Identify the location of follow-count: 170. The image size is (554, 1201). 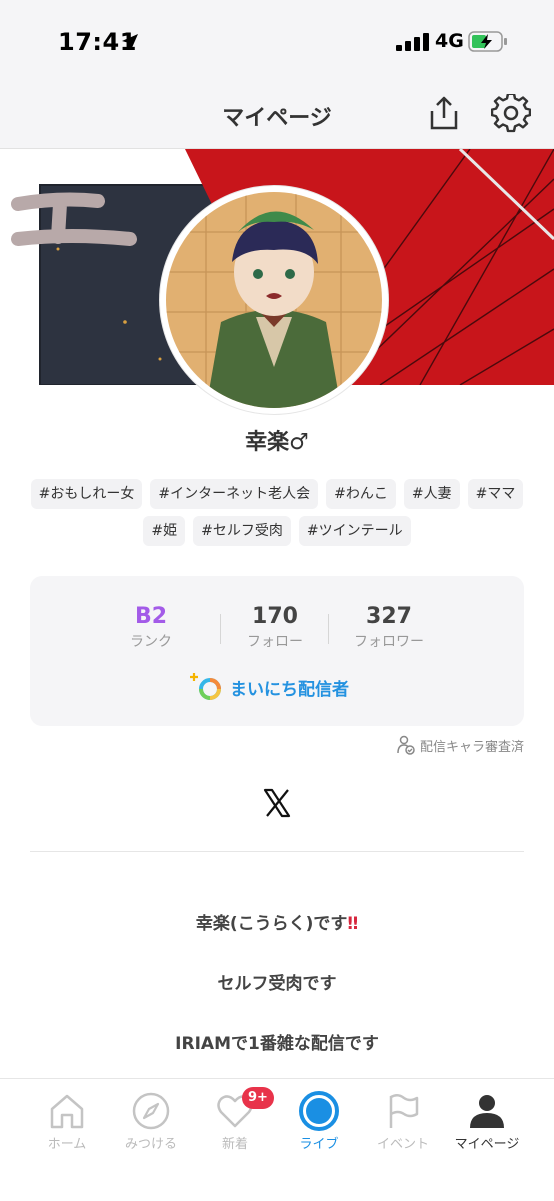
(275, 616).